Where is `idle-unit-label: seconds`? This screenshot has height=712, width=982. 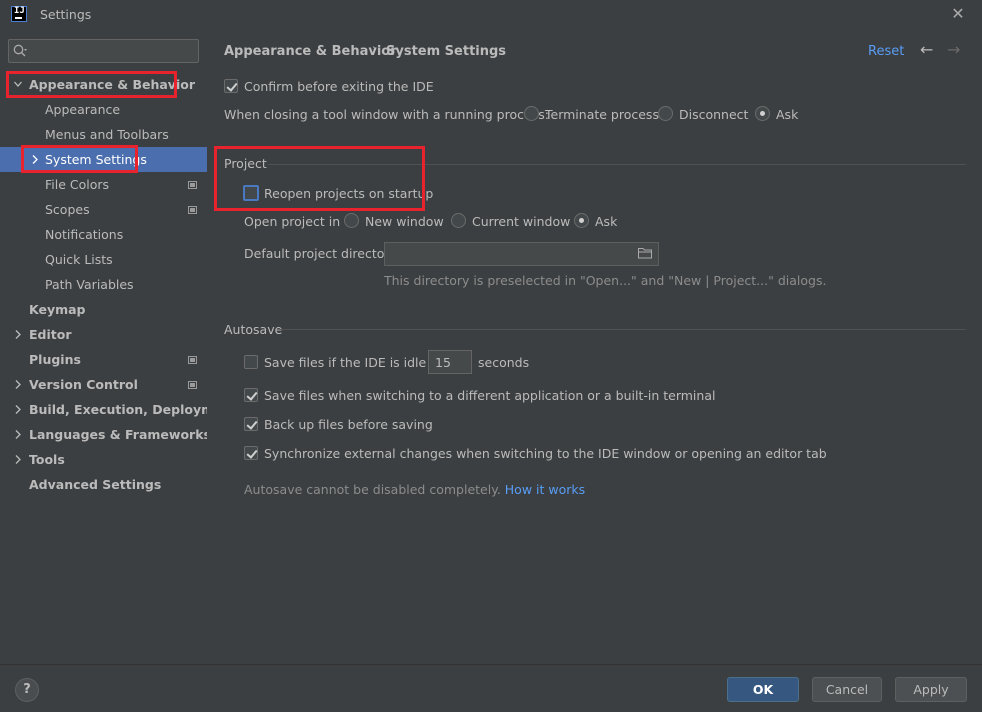 idle-unit-label: seconds is located at coordinates (504, 362).